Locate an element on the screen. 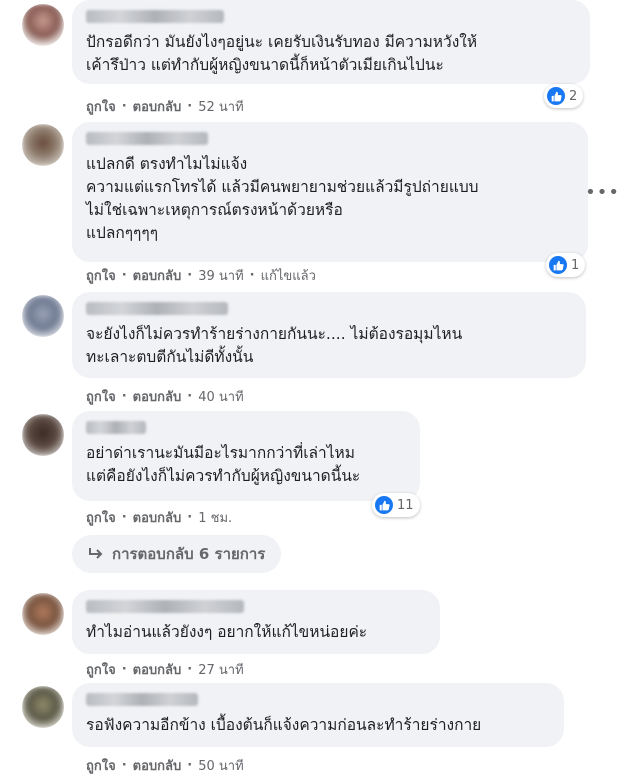 The image size is (640, 776). reaction-count: 11 is located at coordinates (396, 505).